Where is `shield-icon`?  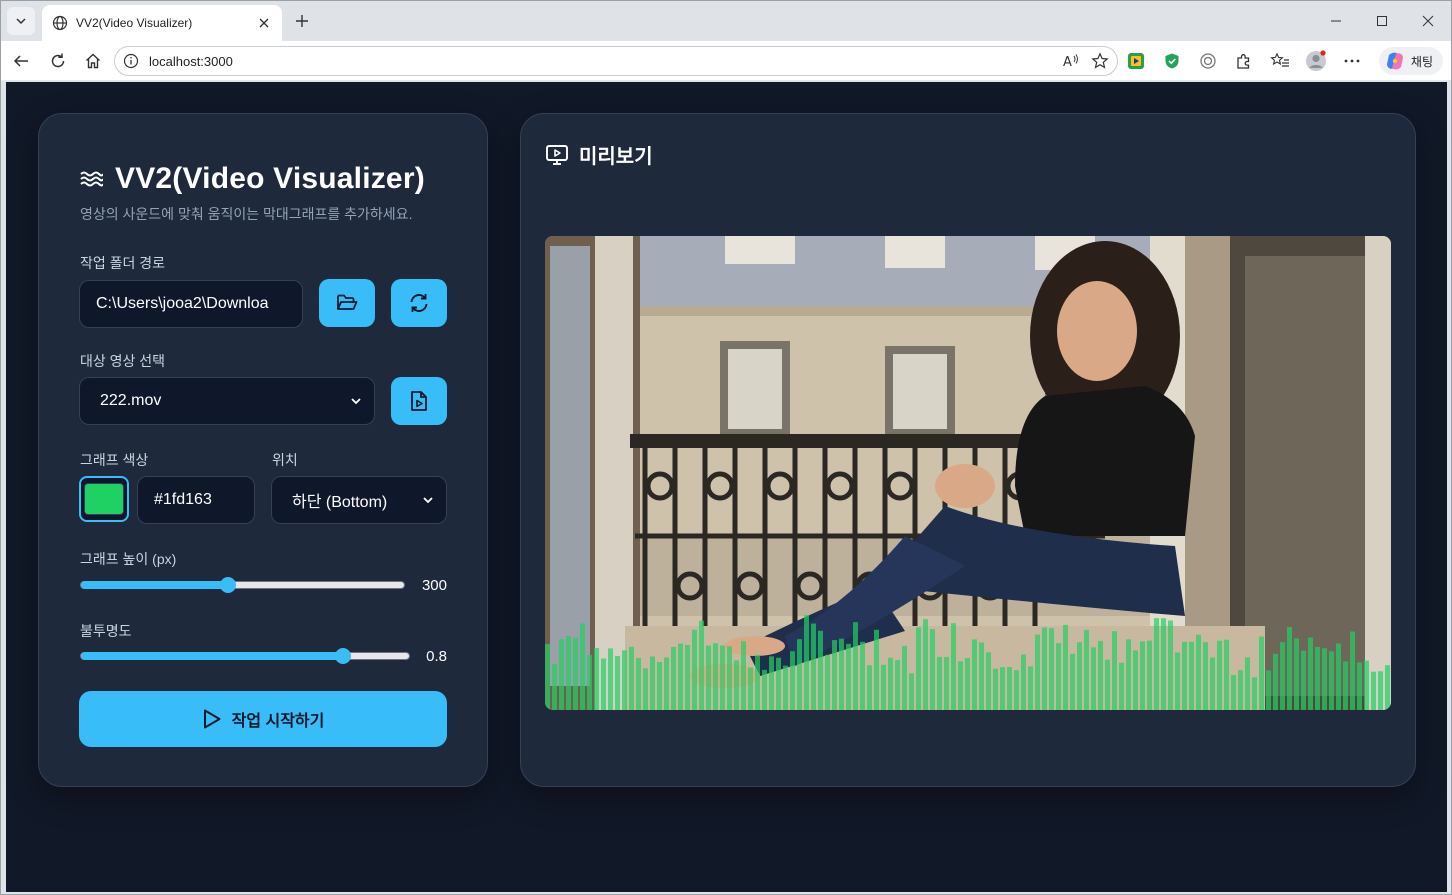 shield-icon is located at coordinates (1172, 61).